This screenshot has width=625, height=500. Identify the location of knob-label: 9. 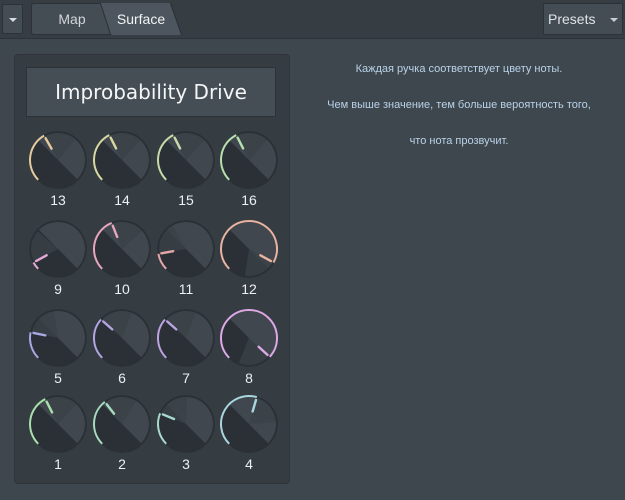
(58, 289).